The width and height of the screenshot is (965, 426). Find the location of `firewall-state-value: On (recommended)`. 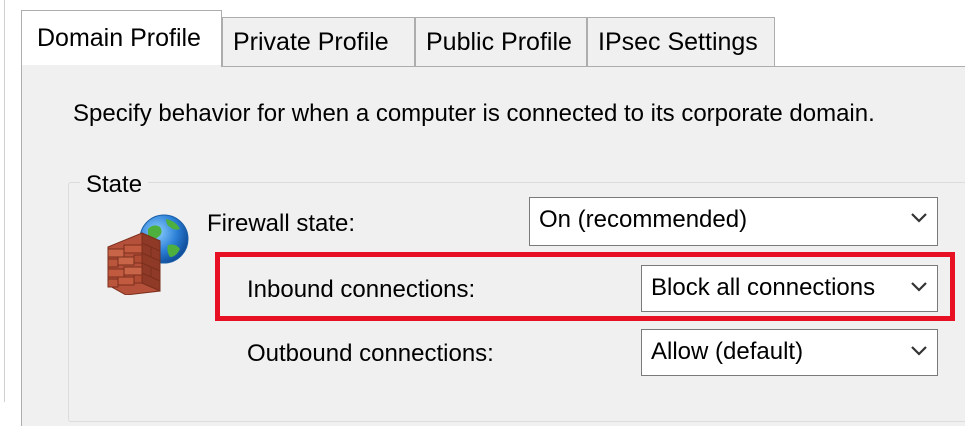

firewall-state-value: On (recommended) is located at coordinates (643, 219).